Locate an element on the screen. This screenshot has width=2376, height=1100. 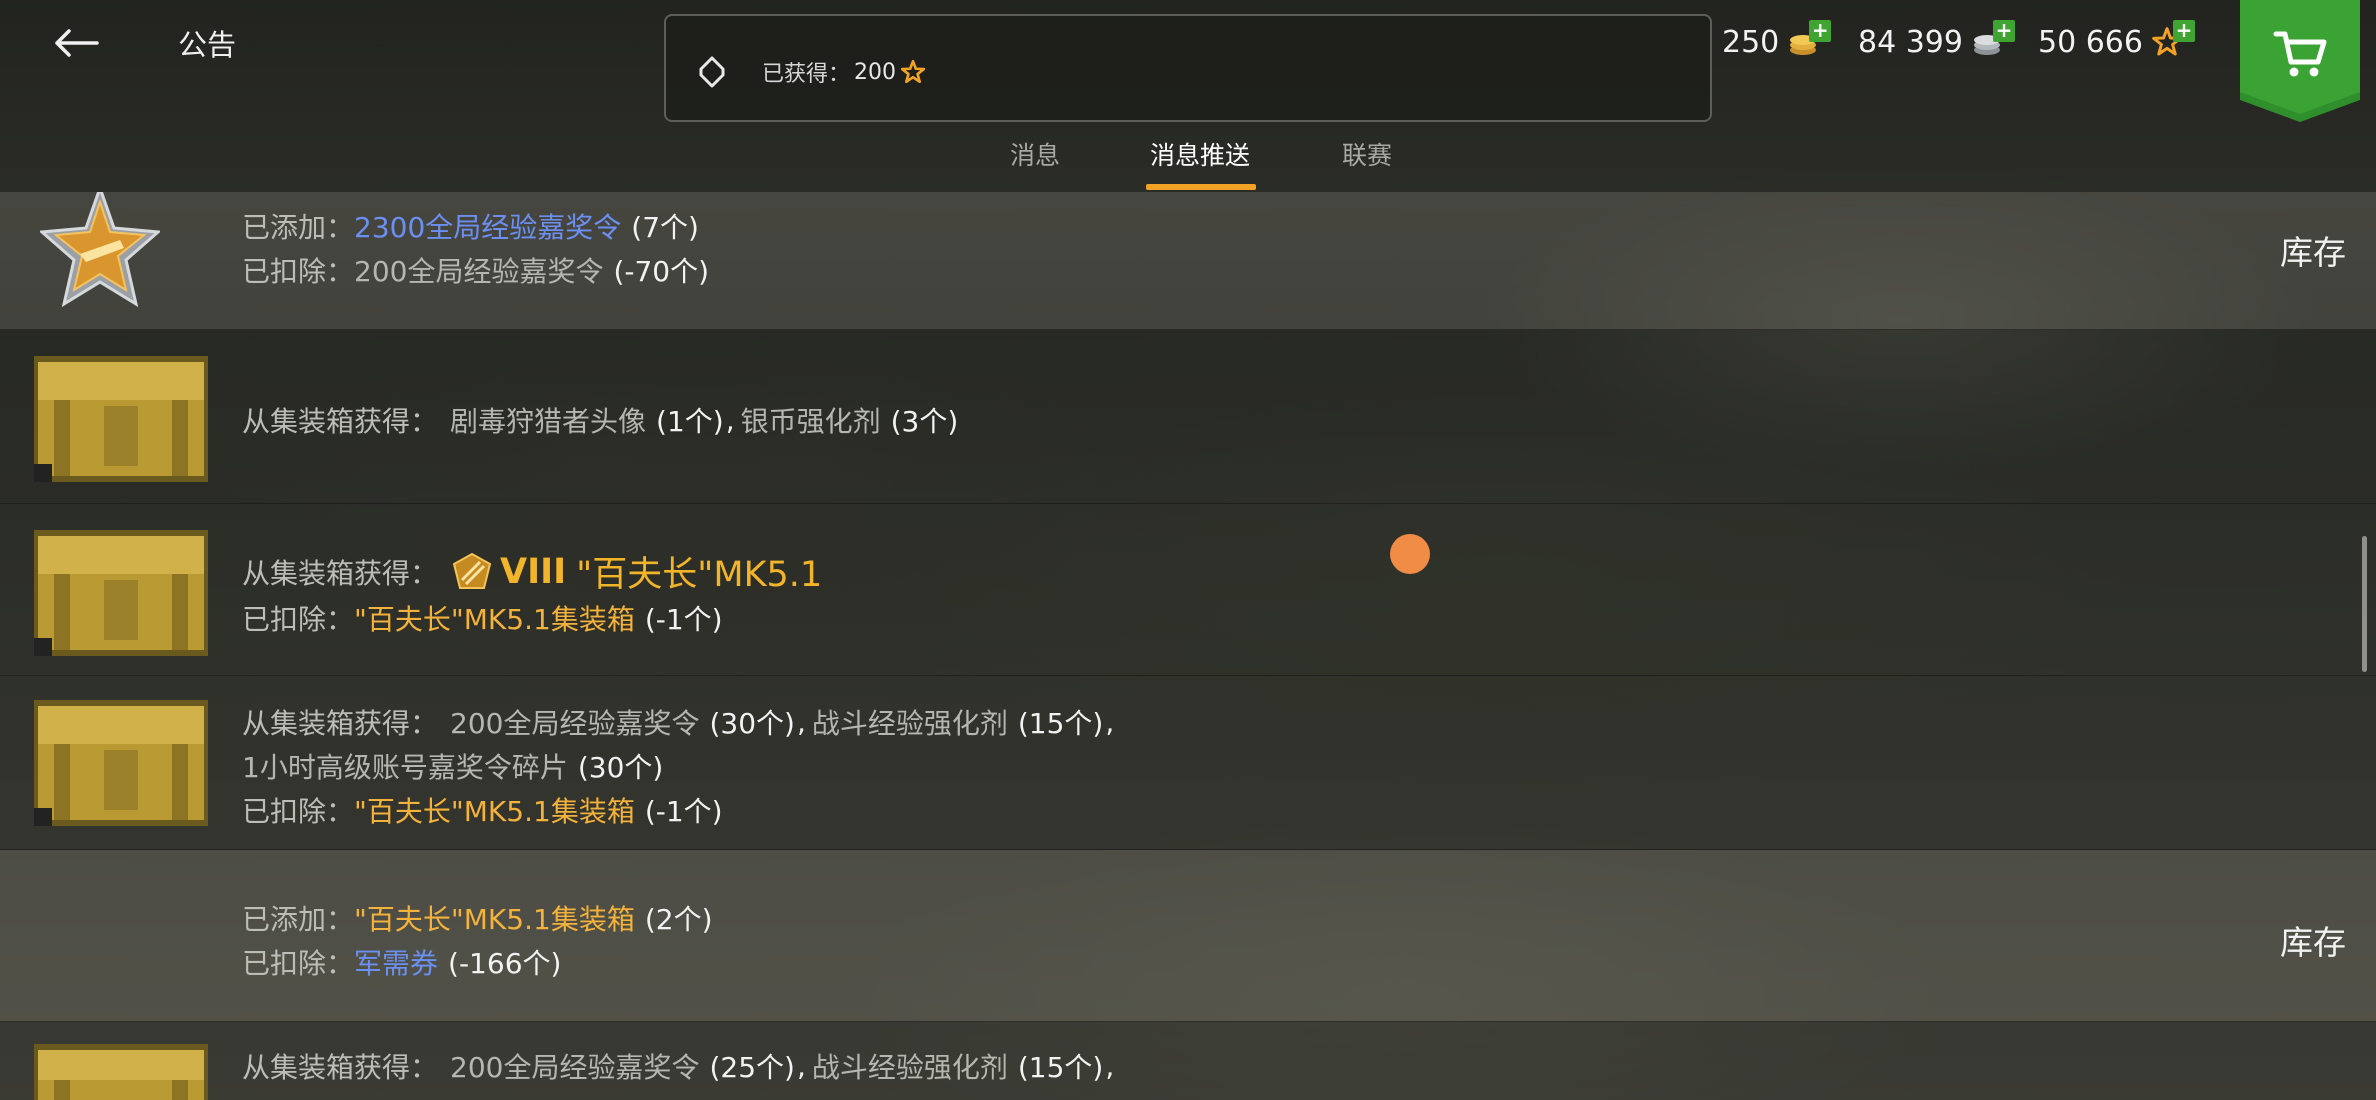
tank-tier: VIII is located at coordinates (533, 571).